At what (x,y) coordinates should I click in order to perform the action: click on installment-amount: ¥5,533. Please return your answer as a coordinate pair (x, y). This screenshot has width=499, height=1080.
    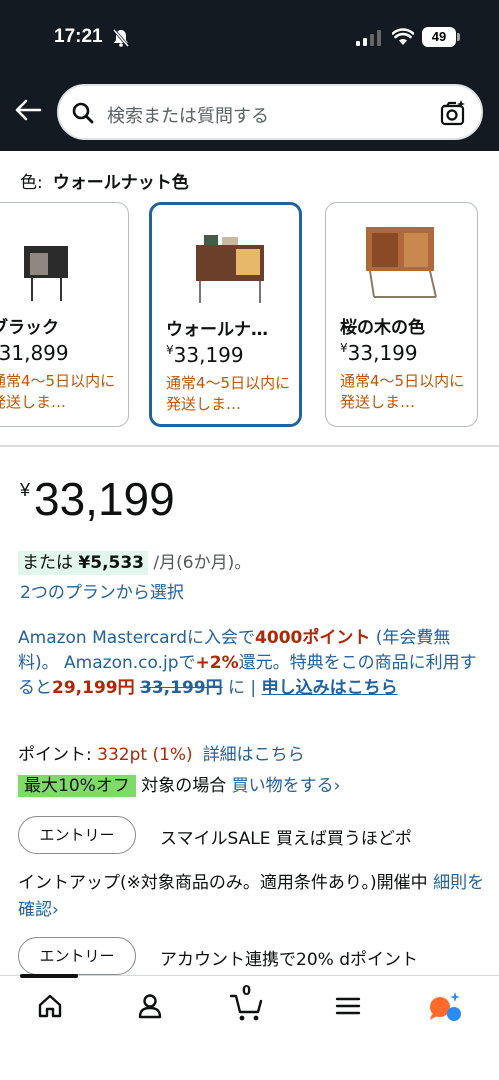
    Looking at the image, I should click on (111, 563).